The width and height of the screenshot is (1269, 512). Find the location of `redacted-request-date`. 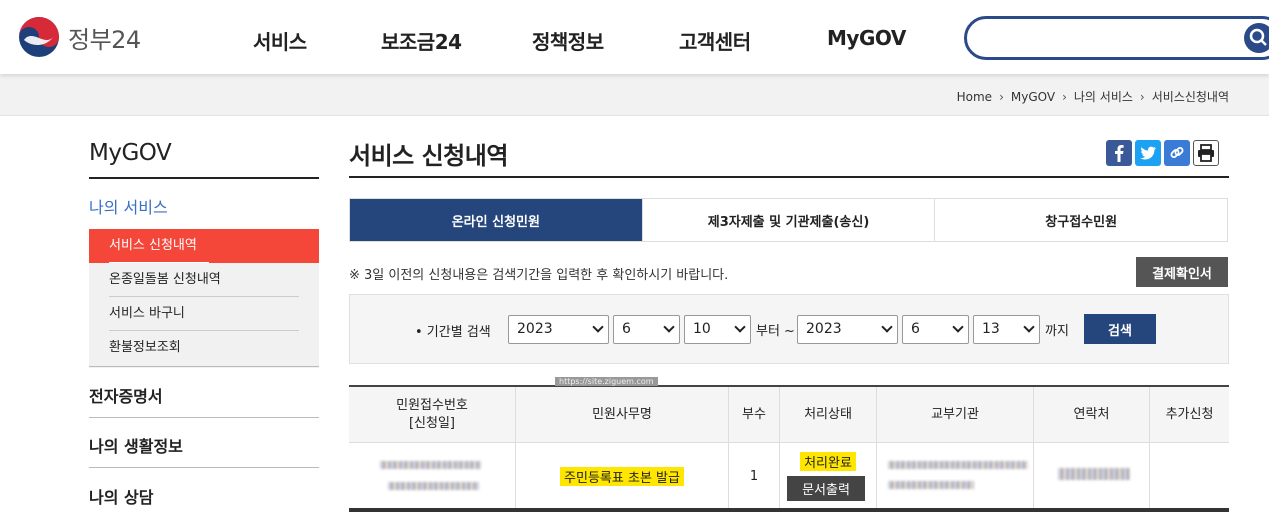

redacted-request-date is located at coordinates (433, 486).